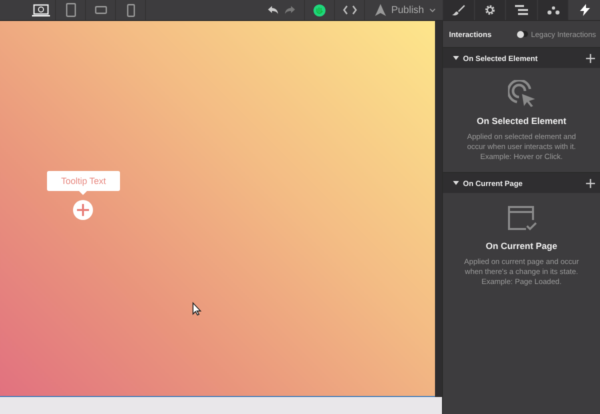 Image resolution: width=600 pixels, height=414 pixels. Describe the element at coordinates (432, 10) in the screenshot. I see `caret-icon` at that location.